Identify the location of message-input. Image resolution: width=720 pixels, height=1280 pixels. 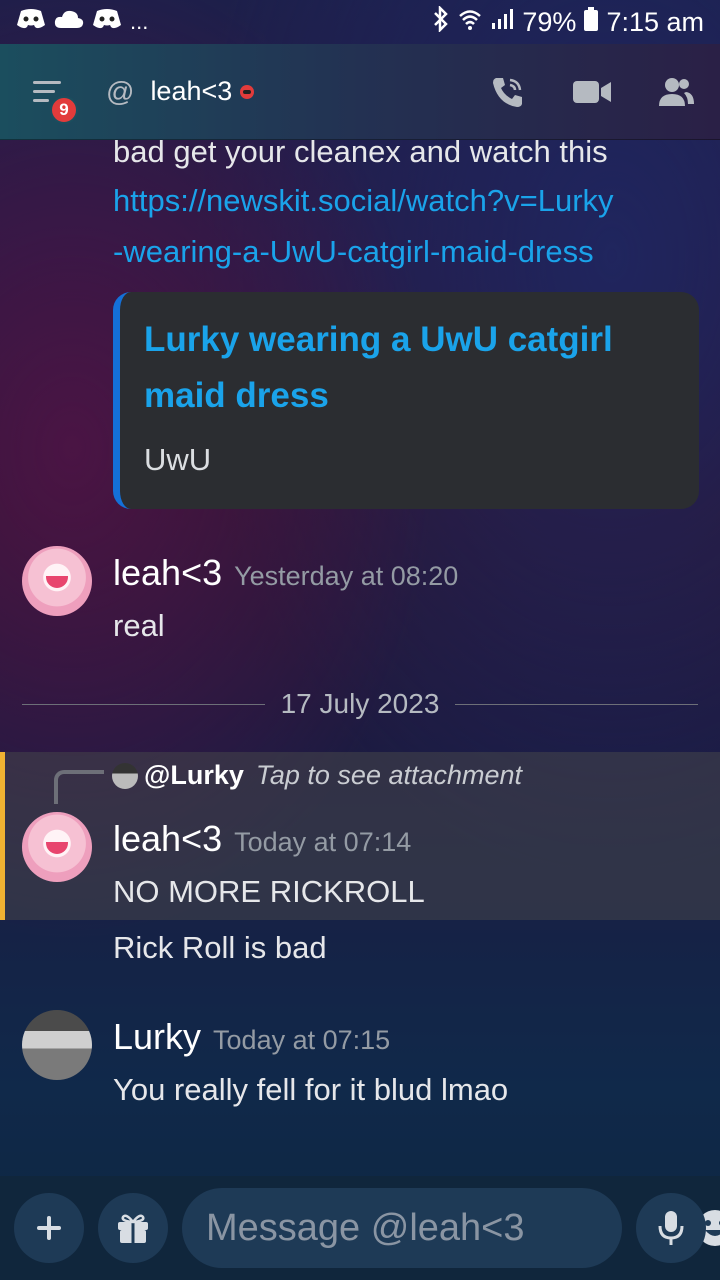
(450, 1228).